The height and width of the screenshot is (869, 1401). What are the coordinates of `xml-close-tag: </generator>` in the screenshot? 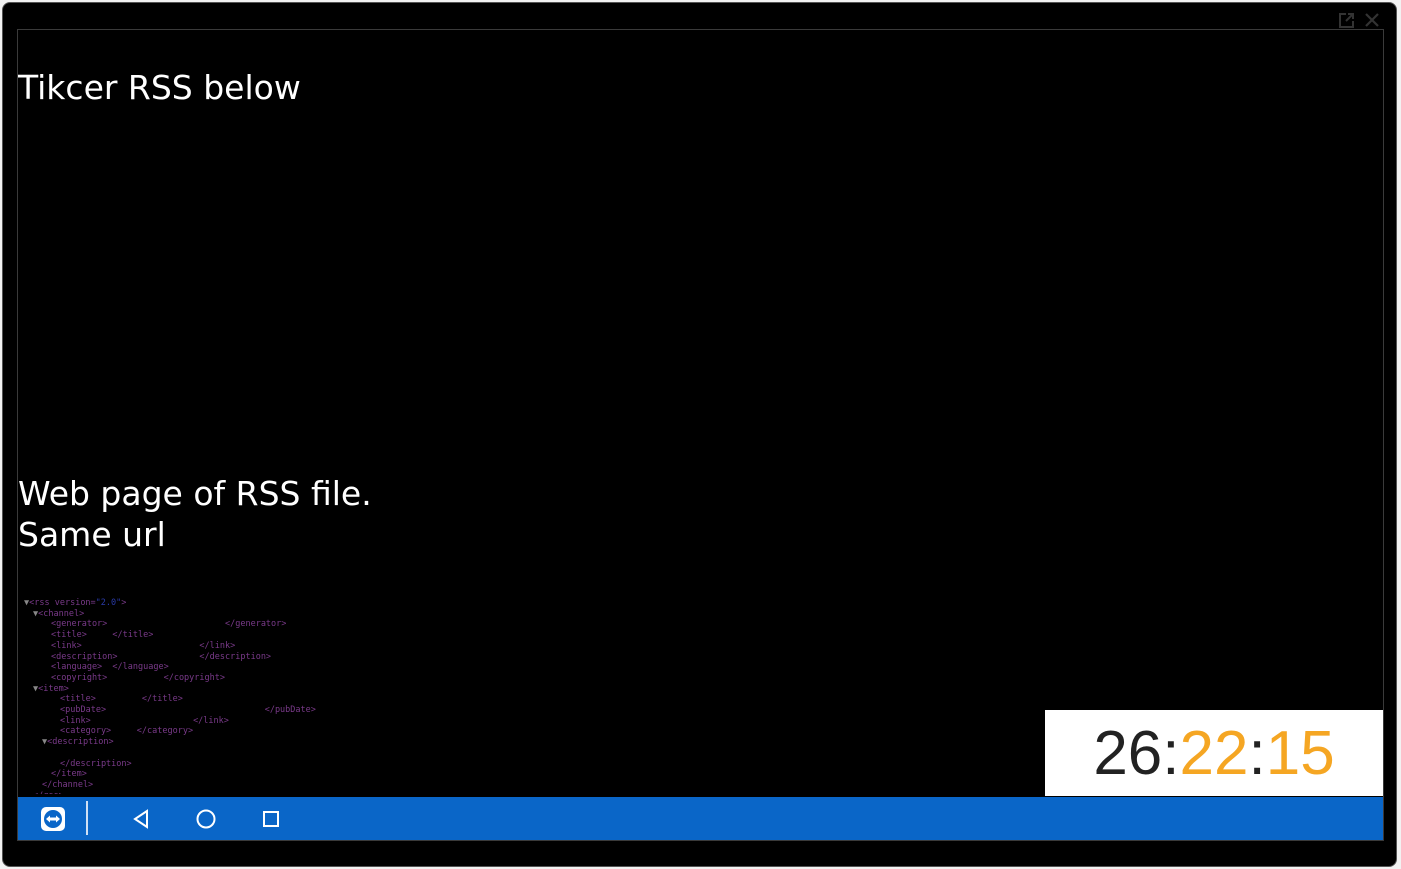 It's located at (197, 624).